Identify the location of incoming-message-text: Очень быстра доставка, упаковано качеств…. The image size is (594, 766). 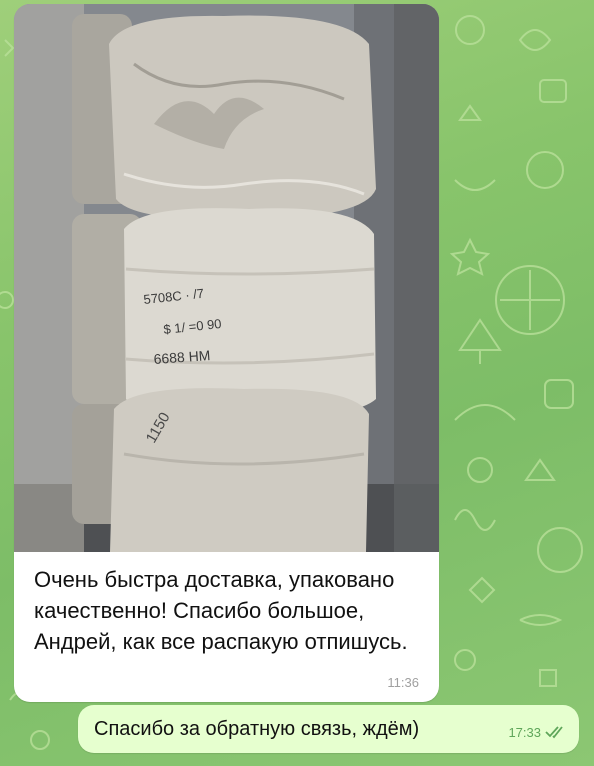
(221, 610).